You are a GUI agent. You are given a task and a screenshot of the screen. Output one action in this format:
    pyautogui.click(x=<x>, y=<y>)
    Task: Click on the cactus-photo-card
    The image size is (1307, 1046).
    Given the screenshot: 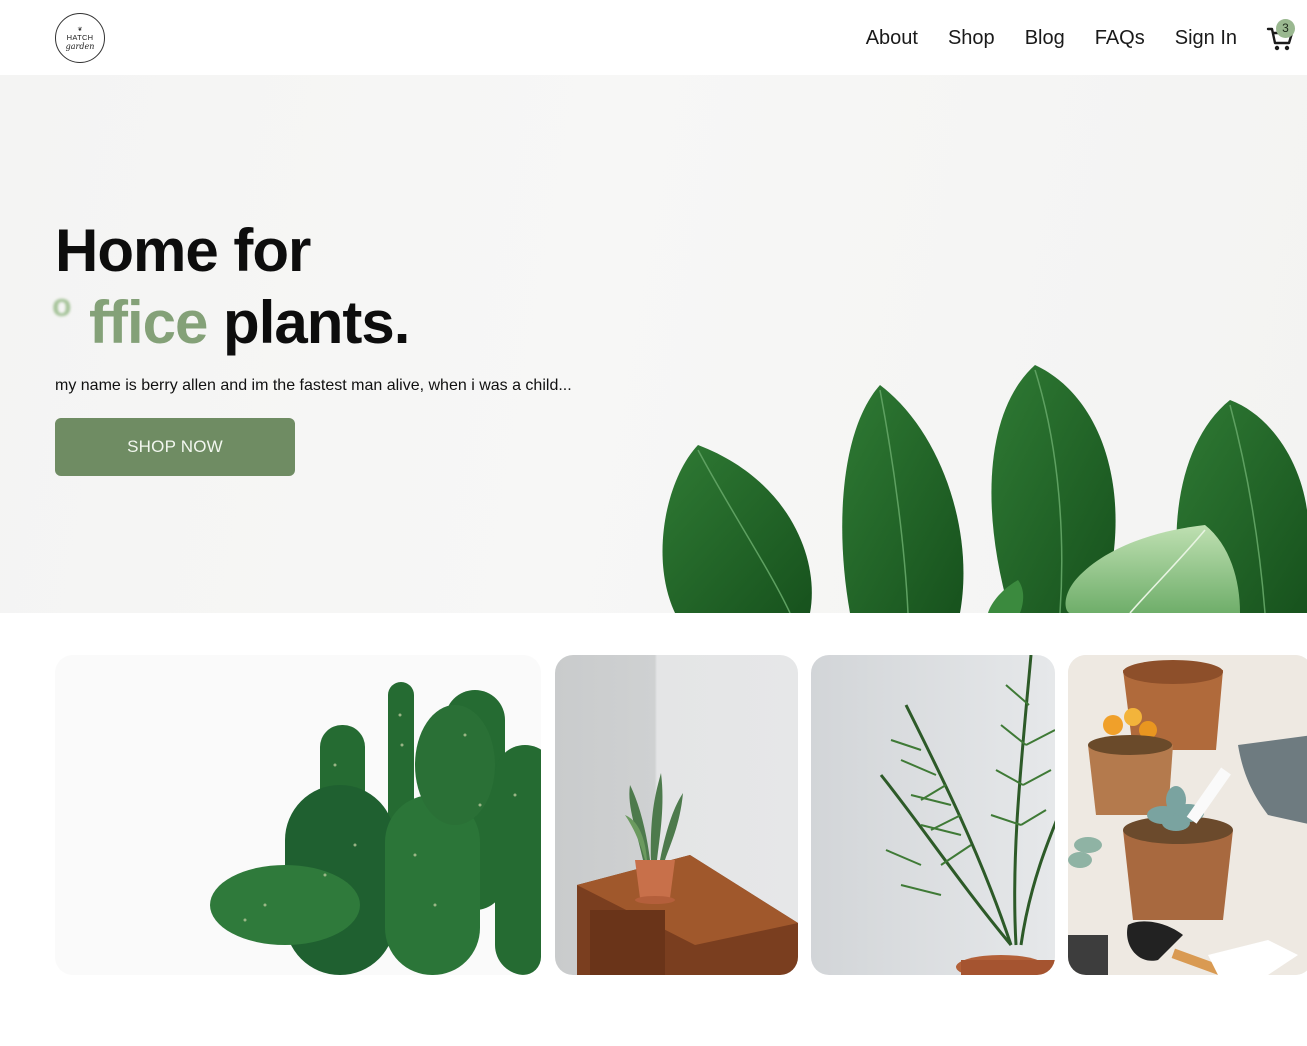 What is the action you would take?
    pyautogui.click(x=298, y=815)
    